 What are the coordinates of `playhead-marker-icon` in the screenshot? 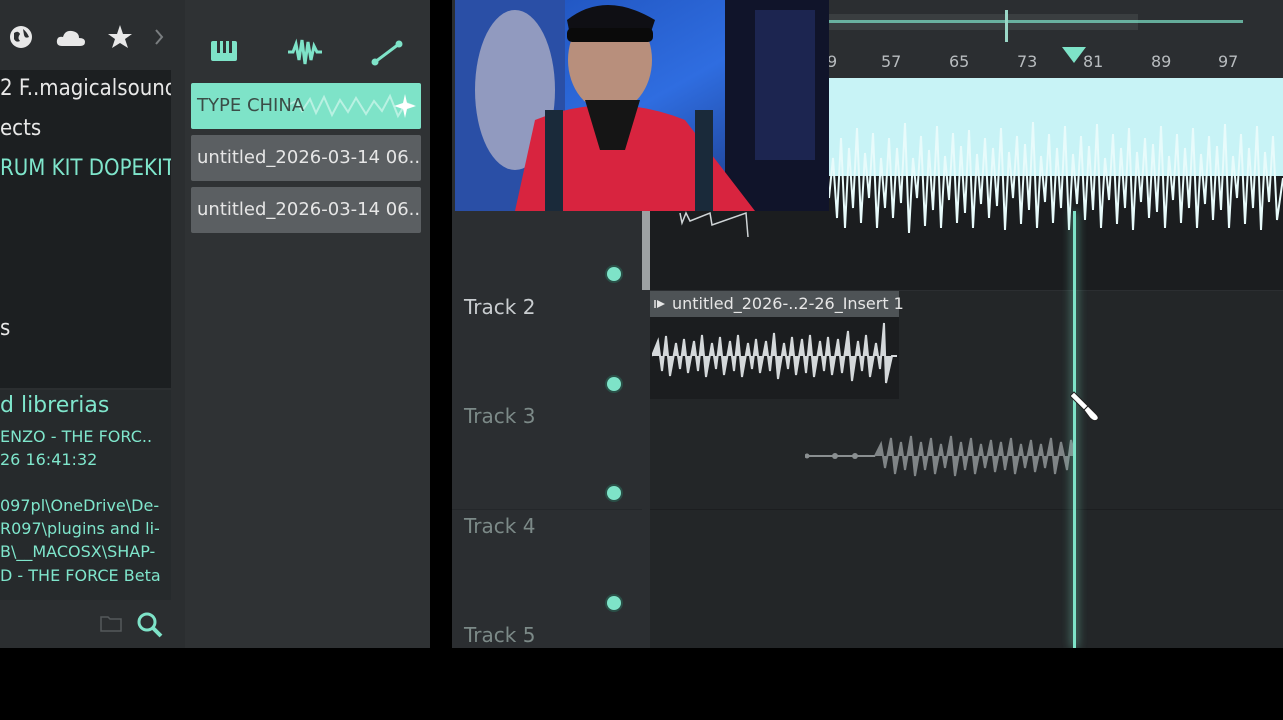 It's located at (1074, 55).